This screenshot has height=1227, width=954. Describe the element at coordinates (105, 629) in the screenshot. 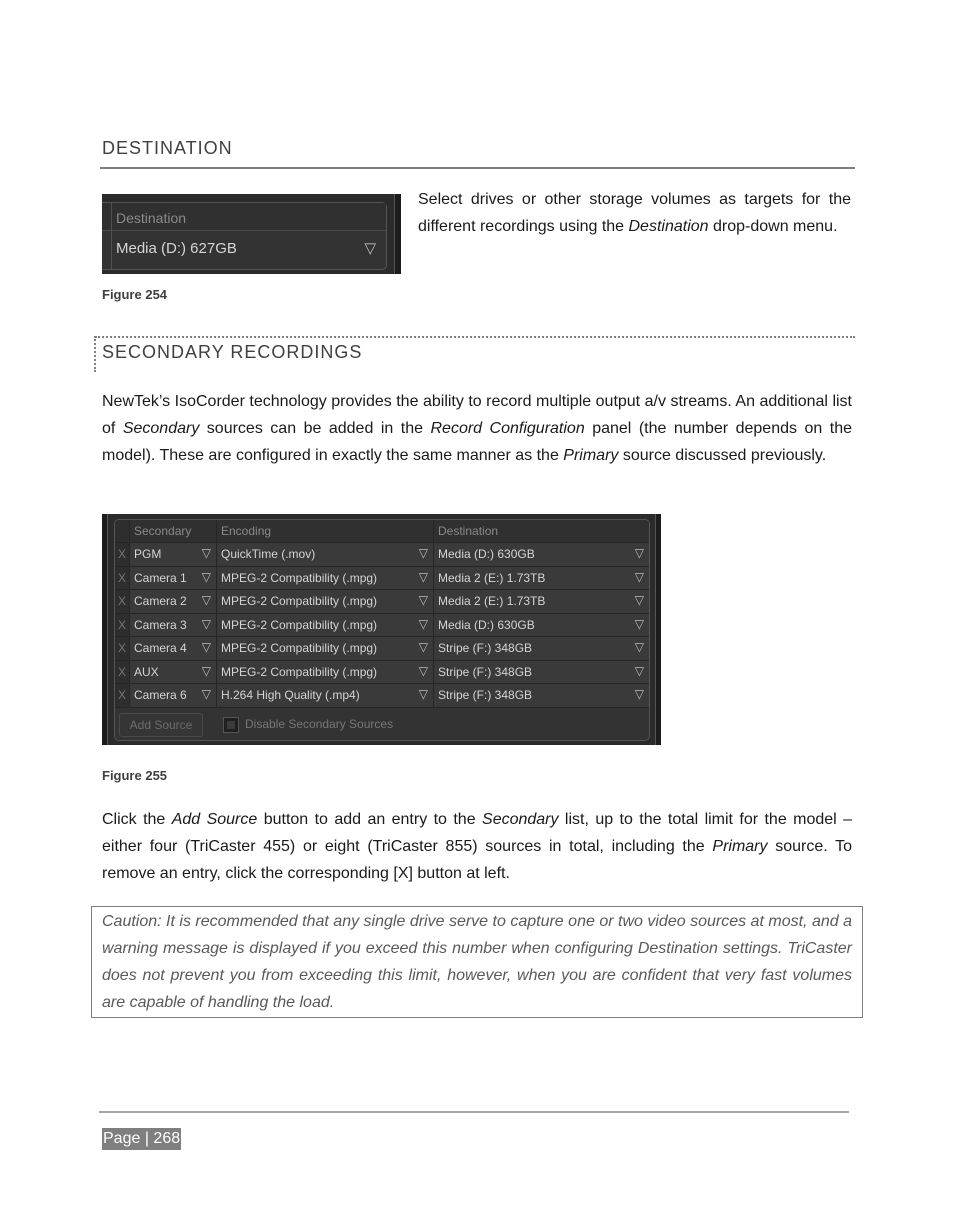

I see `panel-edge-left` at that location.